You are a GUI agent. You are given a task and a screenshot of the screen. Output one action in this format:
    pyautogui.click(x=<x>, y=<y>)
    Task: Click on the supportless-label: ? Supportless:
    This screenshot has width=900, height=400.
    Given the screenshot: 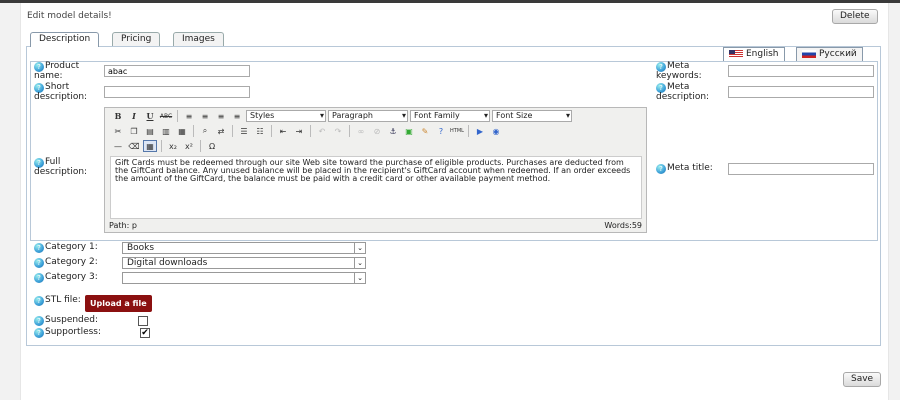 What is the action you would take?
    pyautogui.click(x=67, y=333)
    